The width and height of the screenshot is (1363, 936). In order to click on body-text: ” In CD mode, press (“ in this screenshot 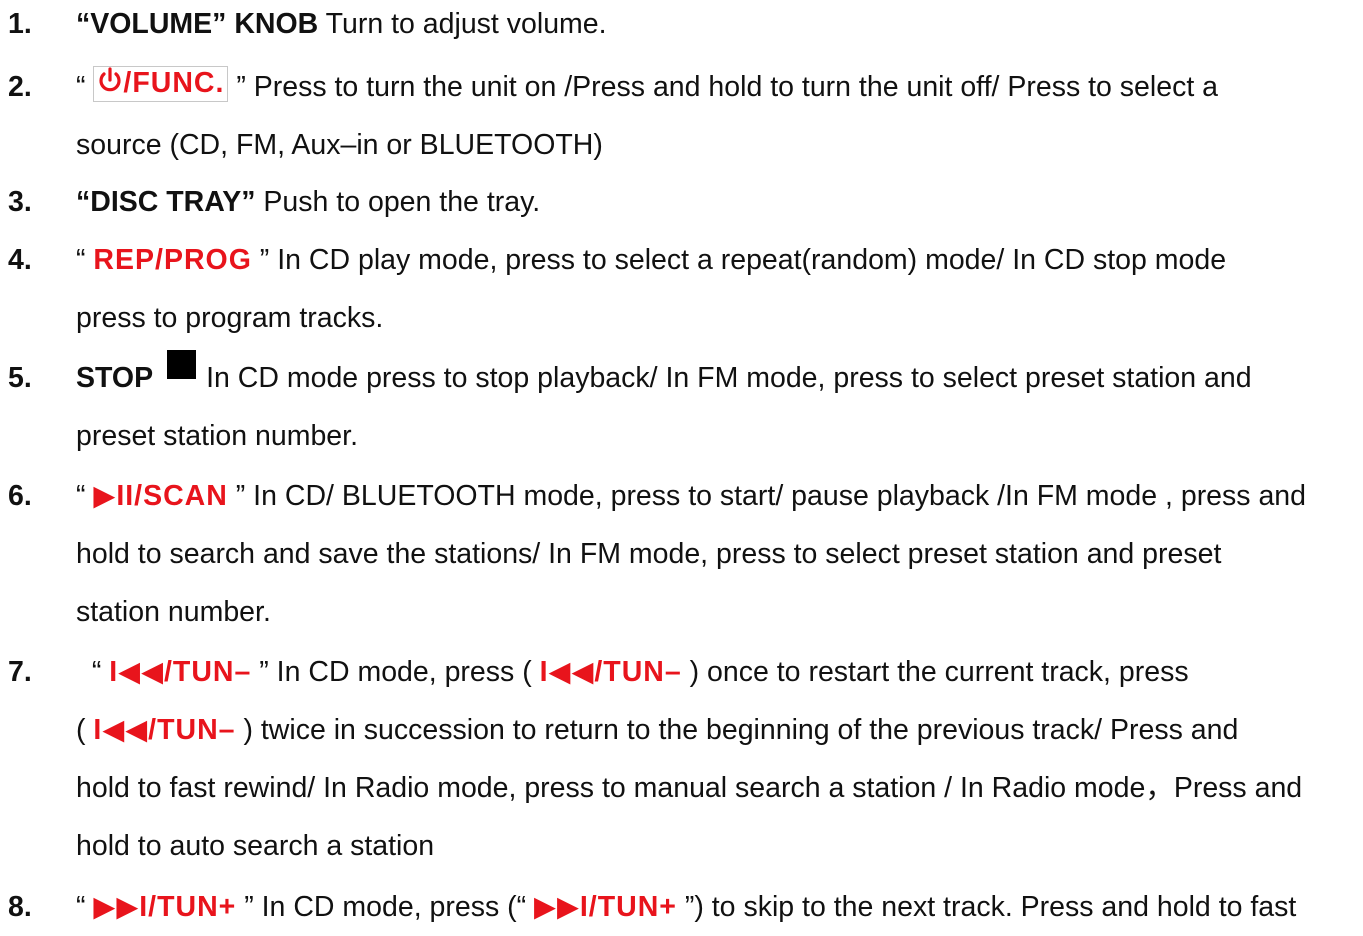, I will do `click(385, 907)`.